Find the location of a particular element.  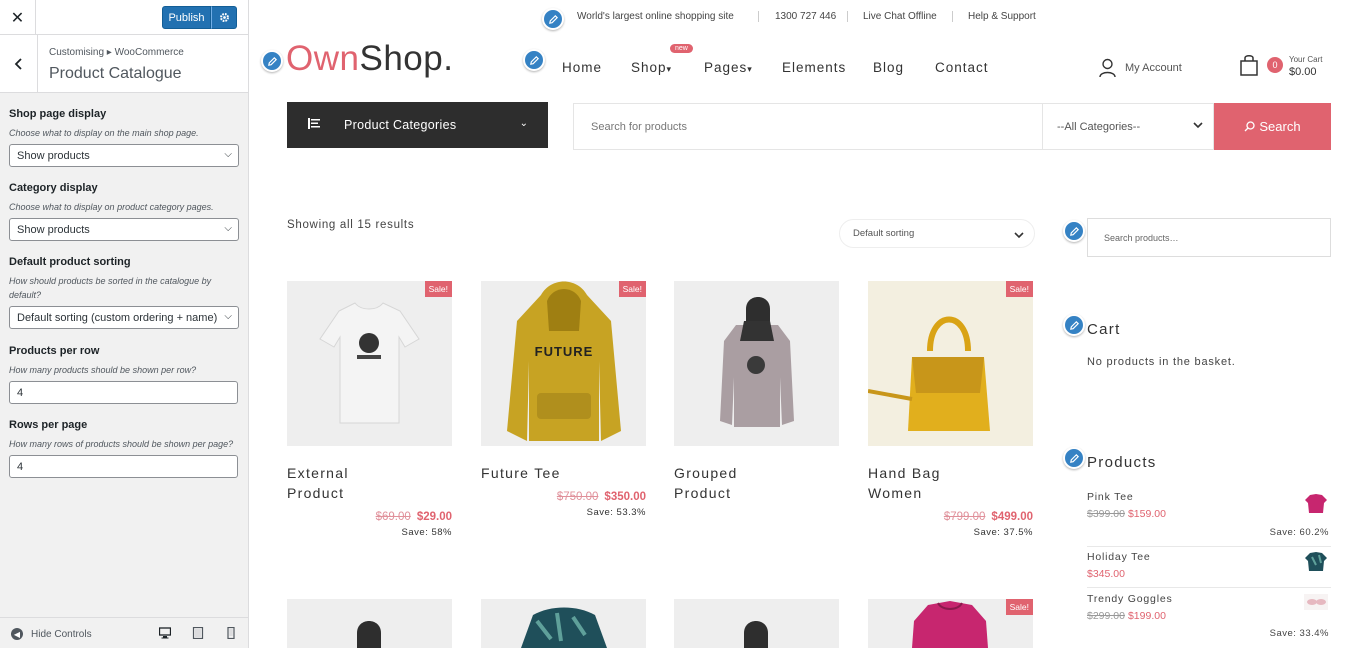

site-logo: OwnShop. is located at coordinates (369, 59).